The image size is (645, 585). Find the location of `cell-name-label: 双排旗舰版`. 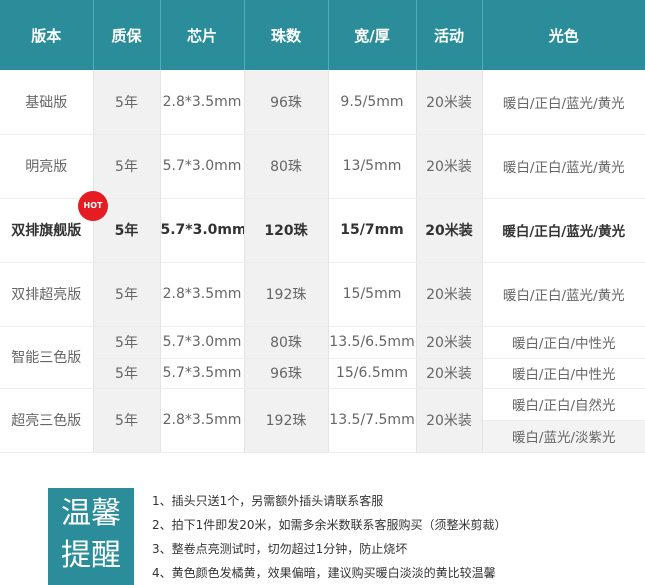

cell-name-label: 双排旗舰版 is located at coordinates (46, 231).